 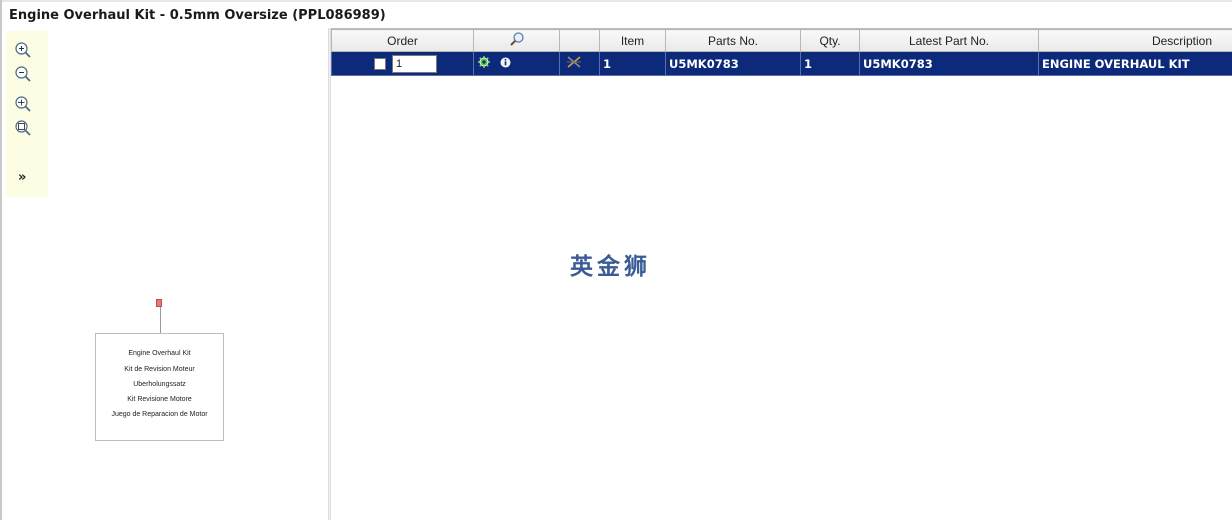 I want to click on diagram-label-line: Kit Revisione Motore, so click(x=159, y=399).